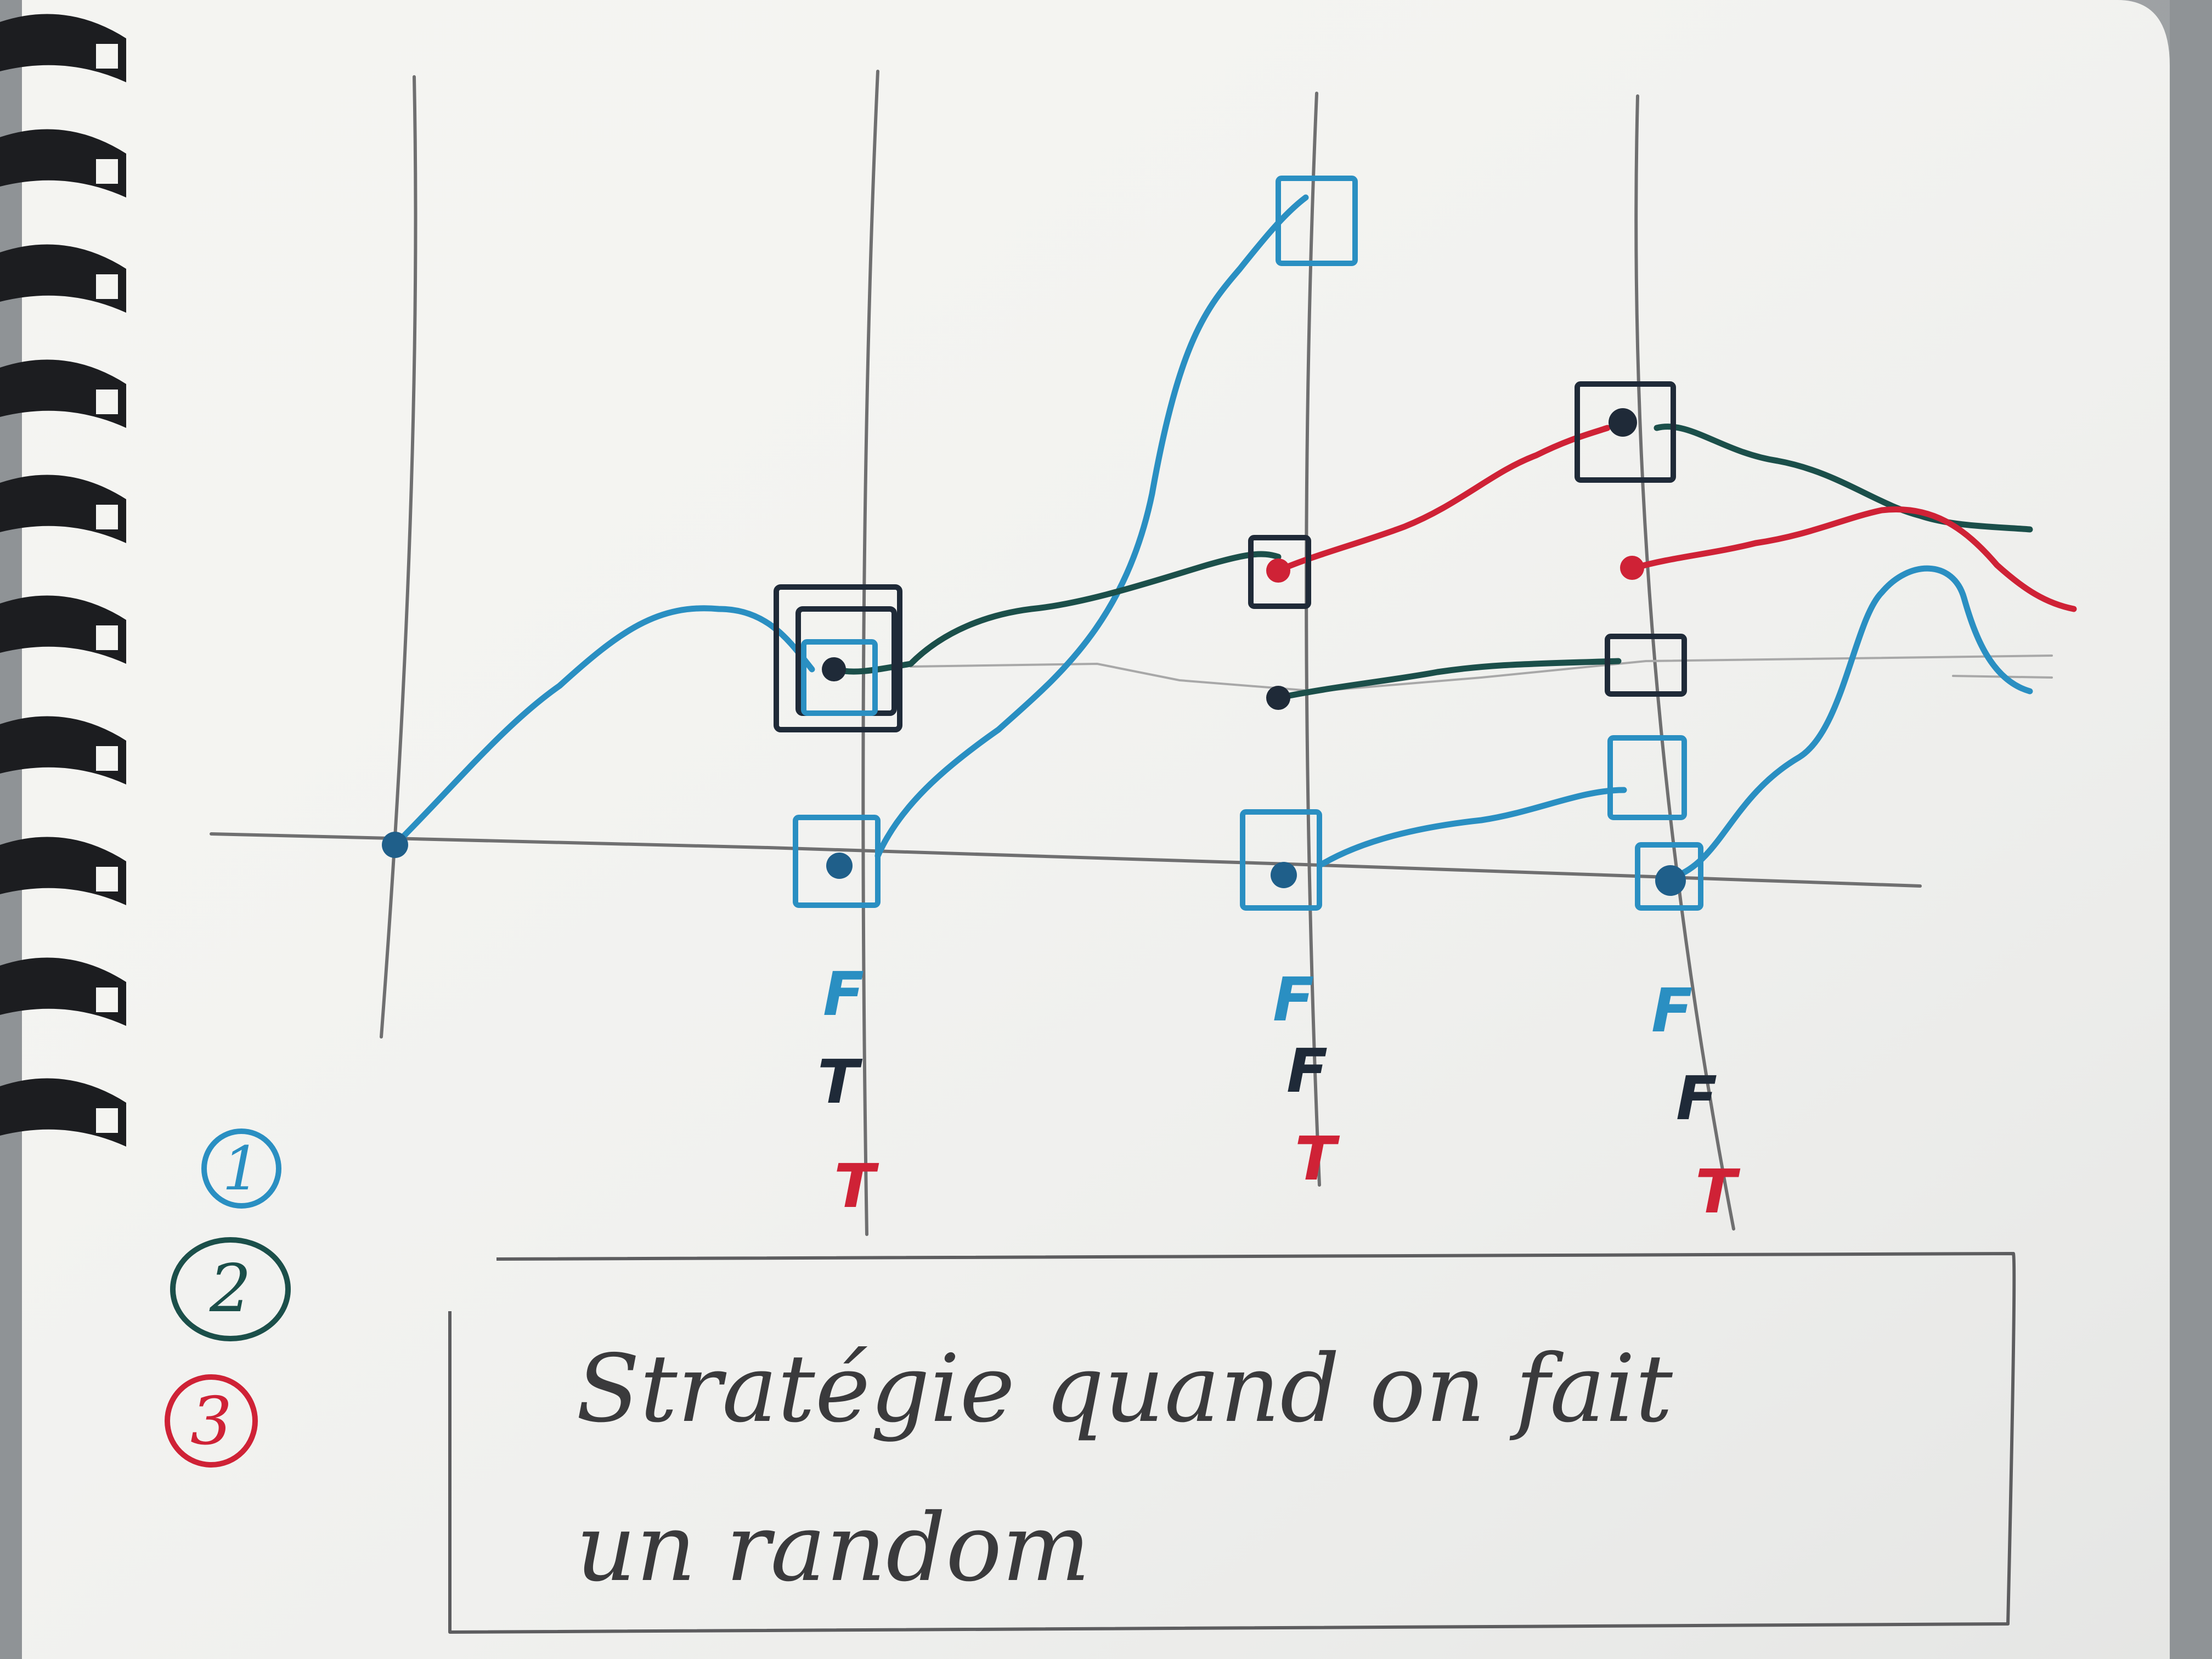  Describe the element at coordinates (1696, 1098) in the screenshot. I see `col3-label-2: F` at that location.